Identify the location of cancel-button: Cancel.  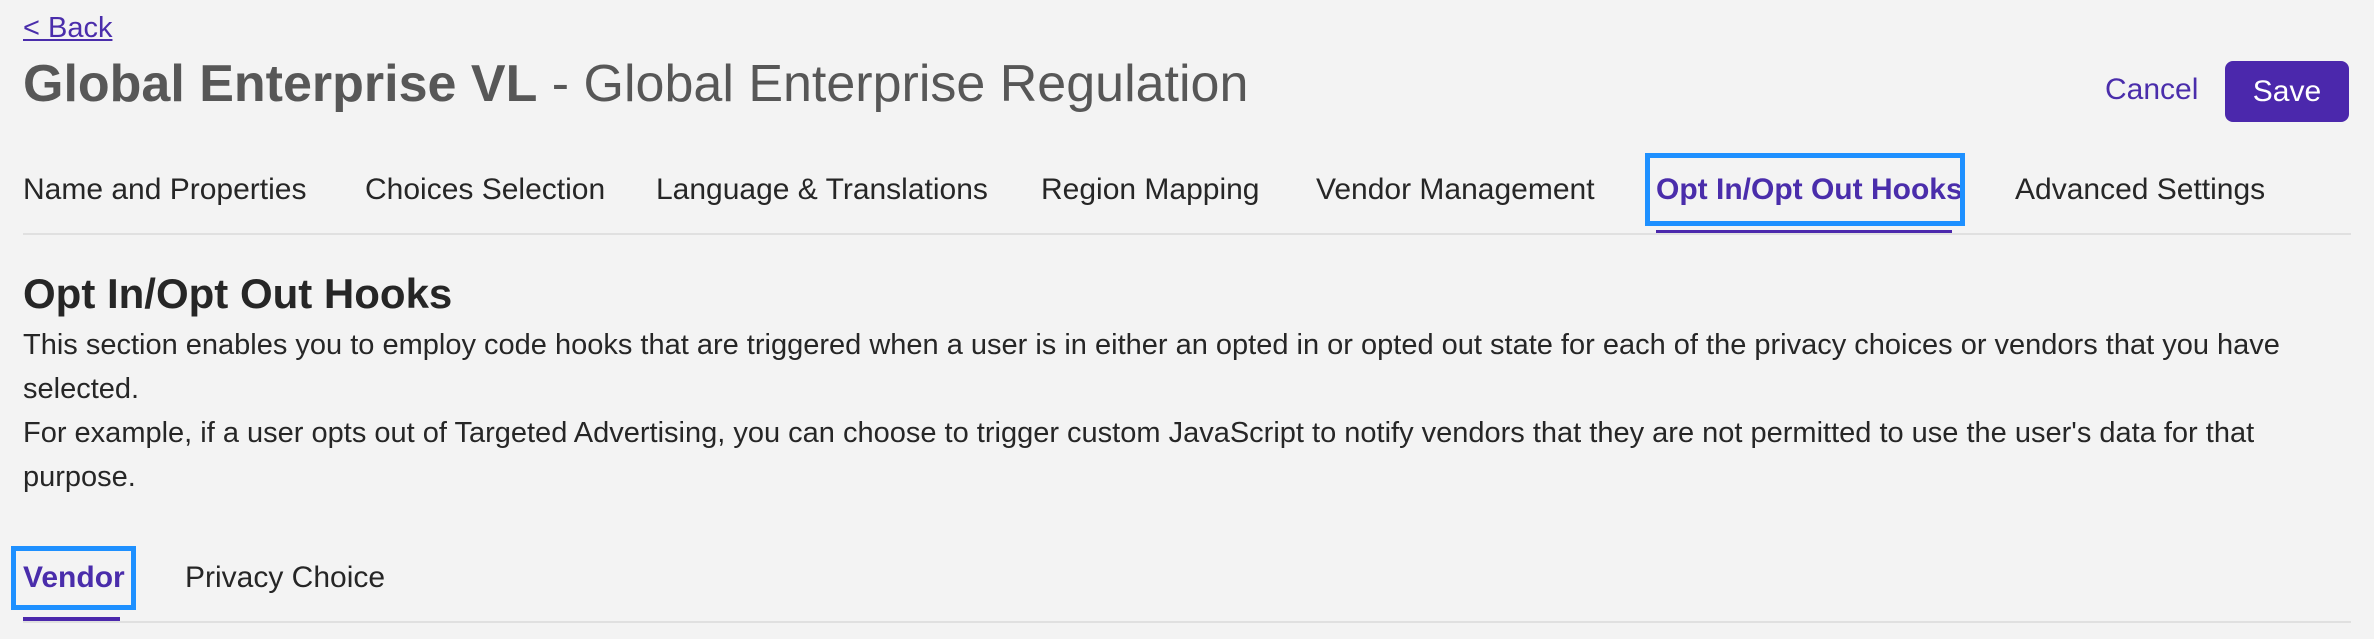
(2151, 90).